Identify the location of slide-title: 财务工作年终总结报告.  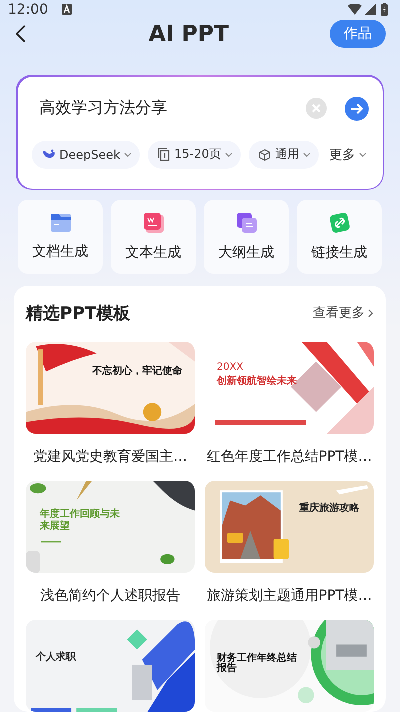
(257, 664).